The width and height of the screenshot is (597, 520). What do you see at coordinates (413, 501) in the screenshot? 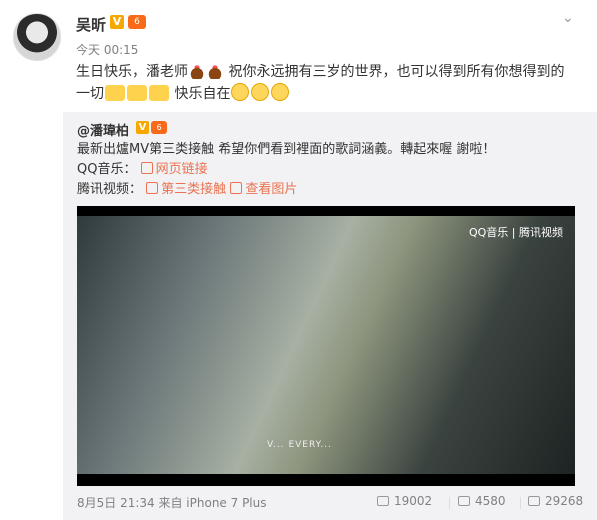
I see `repost-count-value: 19002` at bounding box center [413, 501].